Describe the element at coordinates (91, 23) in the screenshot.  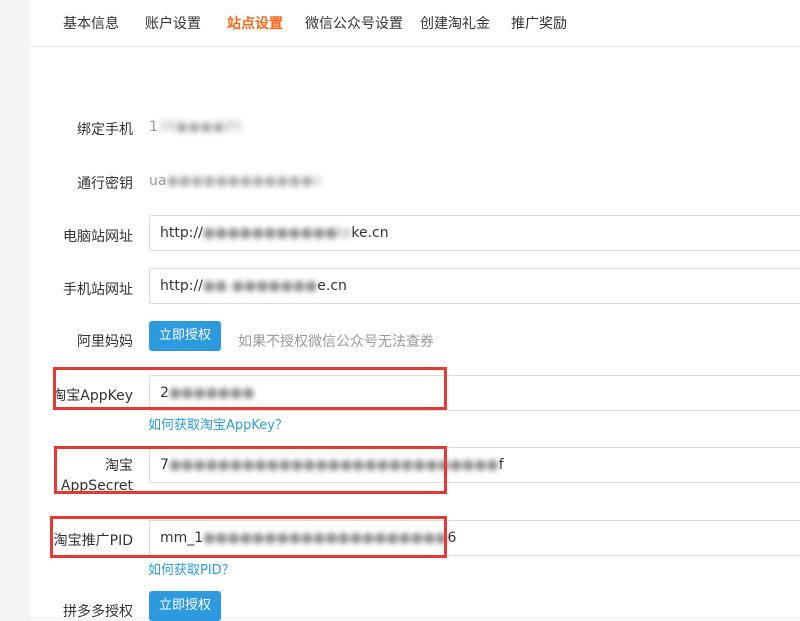
I see `tab-basic-info: 基本信息` at that location.